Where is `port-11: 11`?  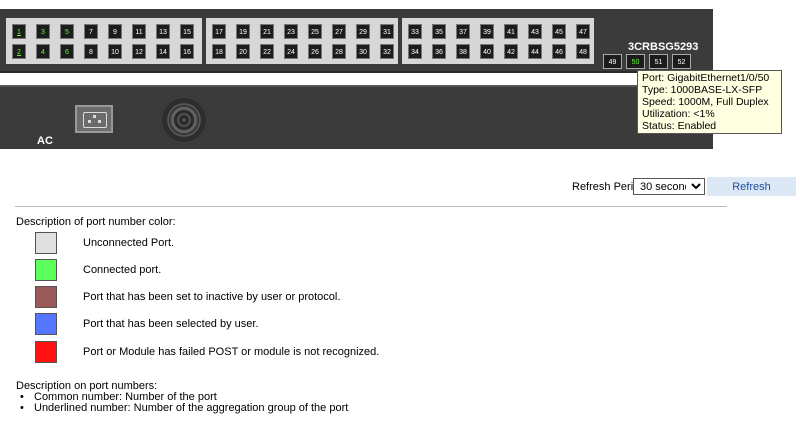
port-11: 11 is located at coordinates (139, 31).